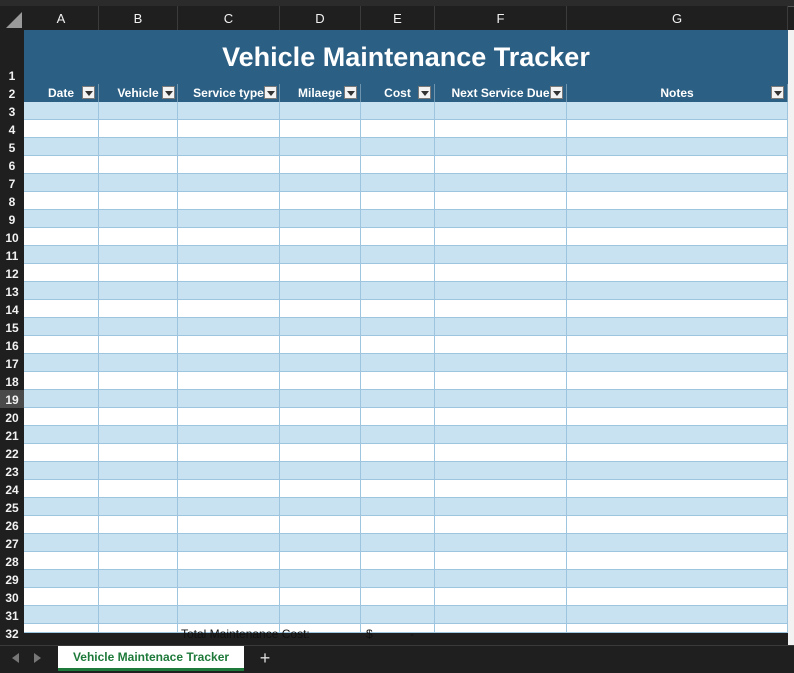  What do you see at coordinates (12, 615) in the screenshot?
I see `row-header: 31` at bounding box center [12, 615].